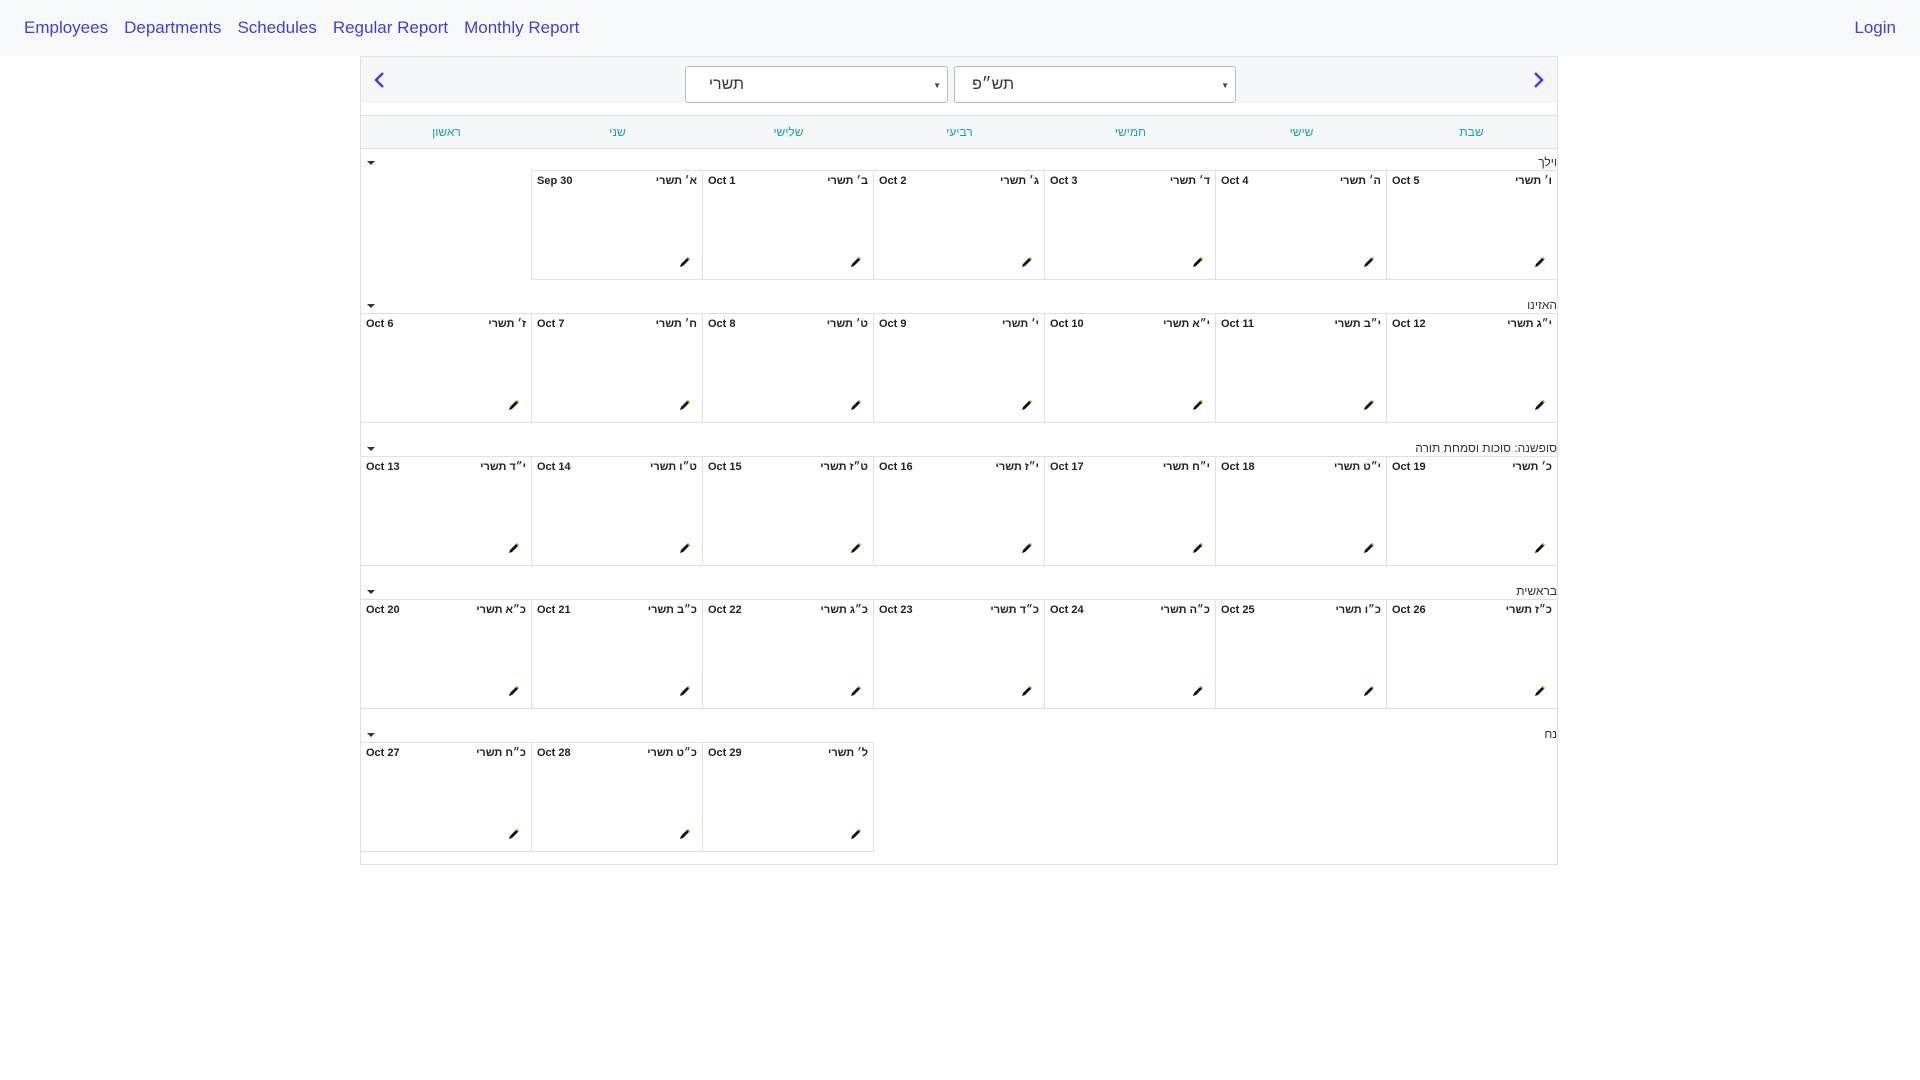 This screenshot has height=1080, width=1920. I want to click on gregorian-date: Oct 13, so click(383, 467).